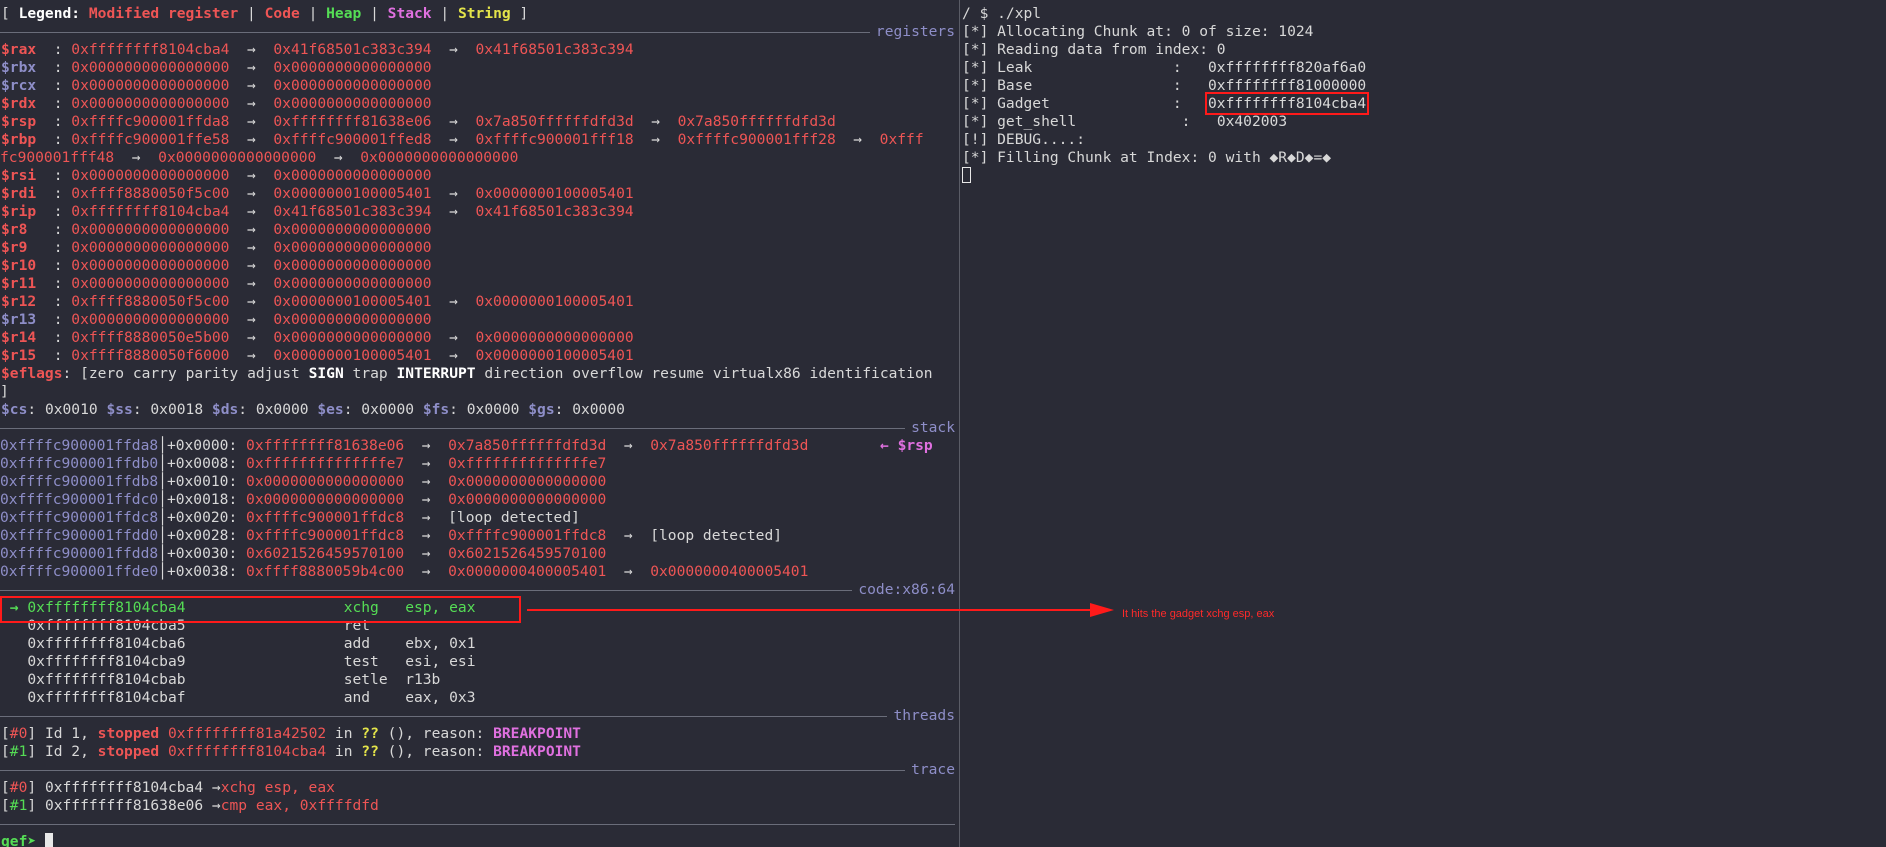 The width and height of the screenshot is (1886, 847). What do you see at coordinates (537, 733) in the screenshot?
I see `thread-reason: BREAKPOINT` at bounding box center [537, 733].